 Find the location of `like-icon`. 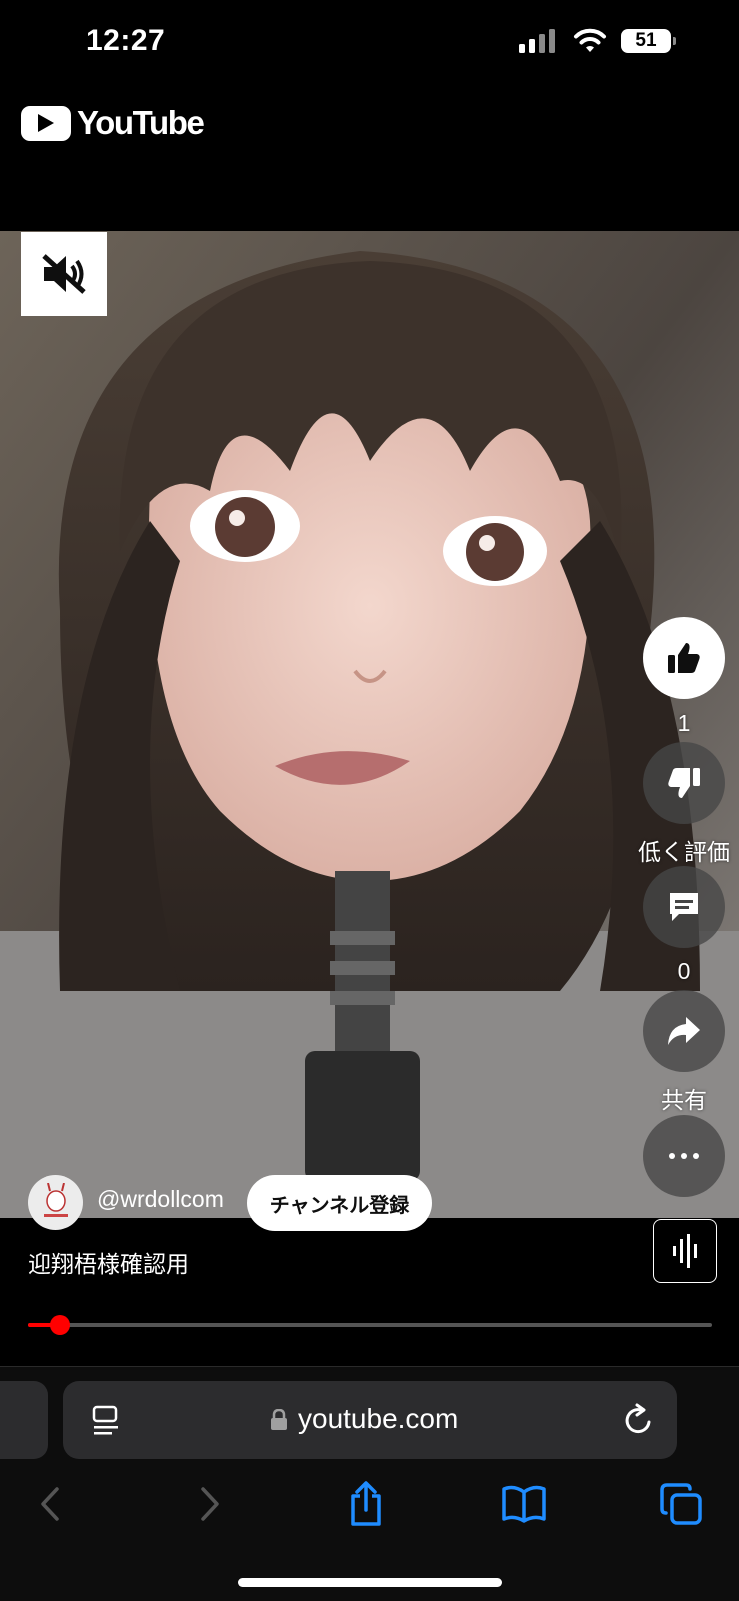

like-icon is located at coordinates (684, 658).